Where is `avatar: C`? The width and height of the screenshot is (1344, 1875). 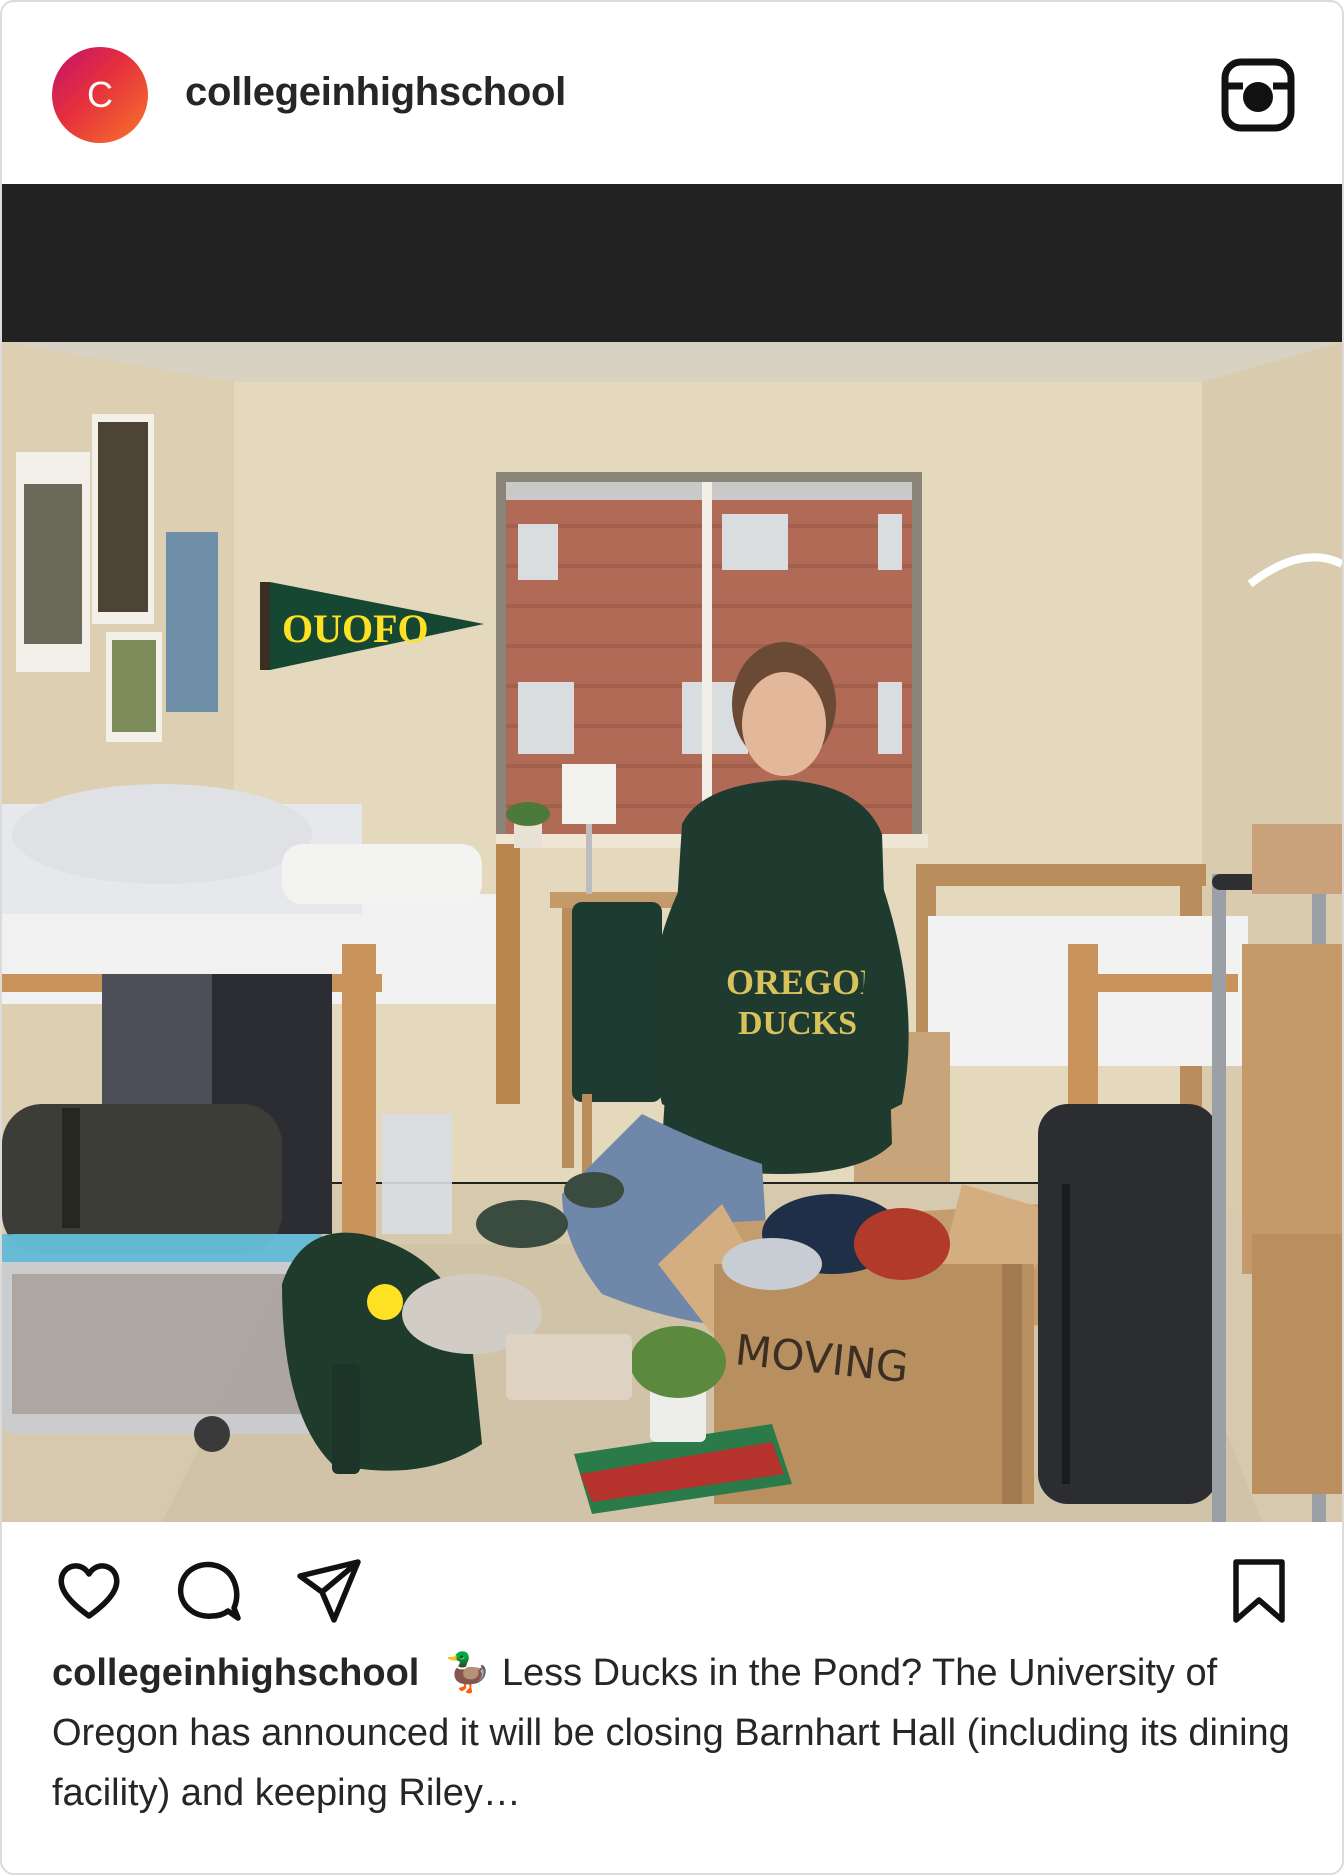
avatar: C is located at coordinates (100, 95).